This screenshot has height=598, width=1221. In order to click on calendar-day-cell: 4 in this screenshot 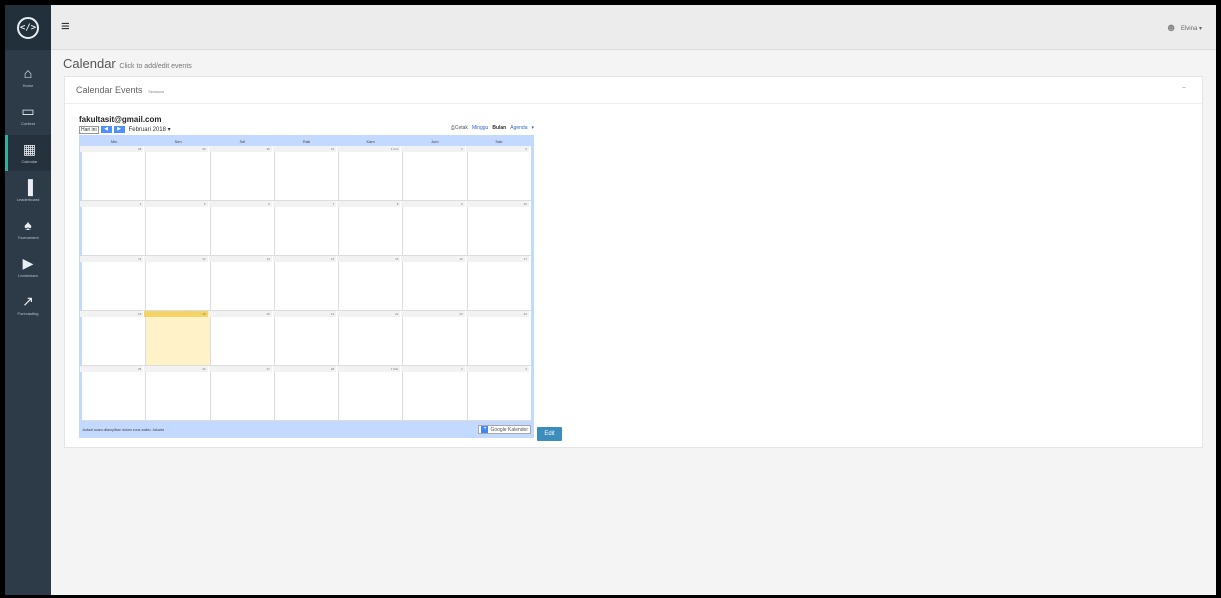, I will do `click(113, 228)`.